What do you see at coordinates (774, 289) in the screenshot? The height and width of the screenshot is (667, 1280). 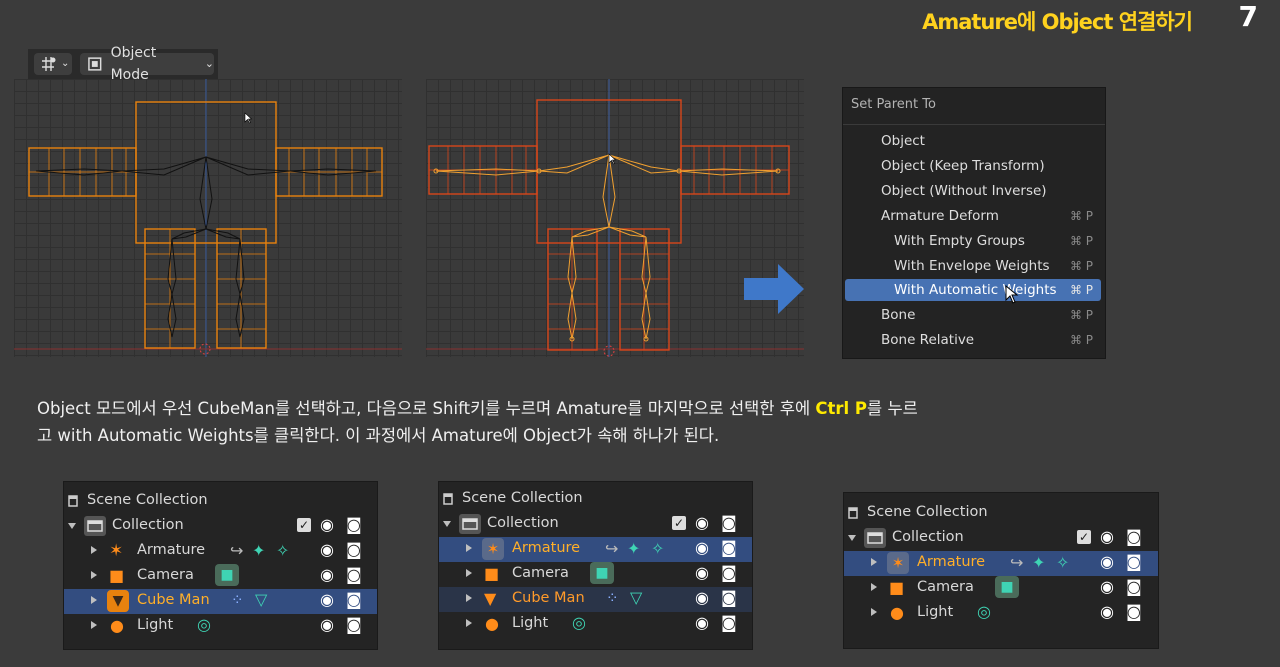 I see `arrow-right-icon` at bounding box center [774, 289].